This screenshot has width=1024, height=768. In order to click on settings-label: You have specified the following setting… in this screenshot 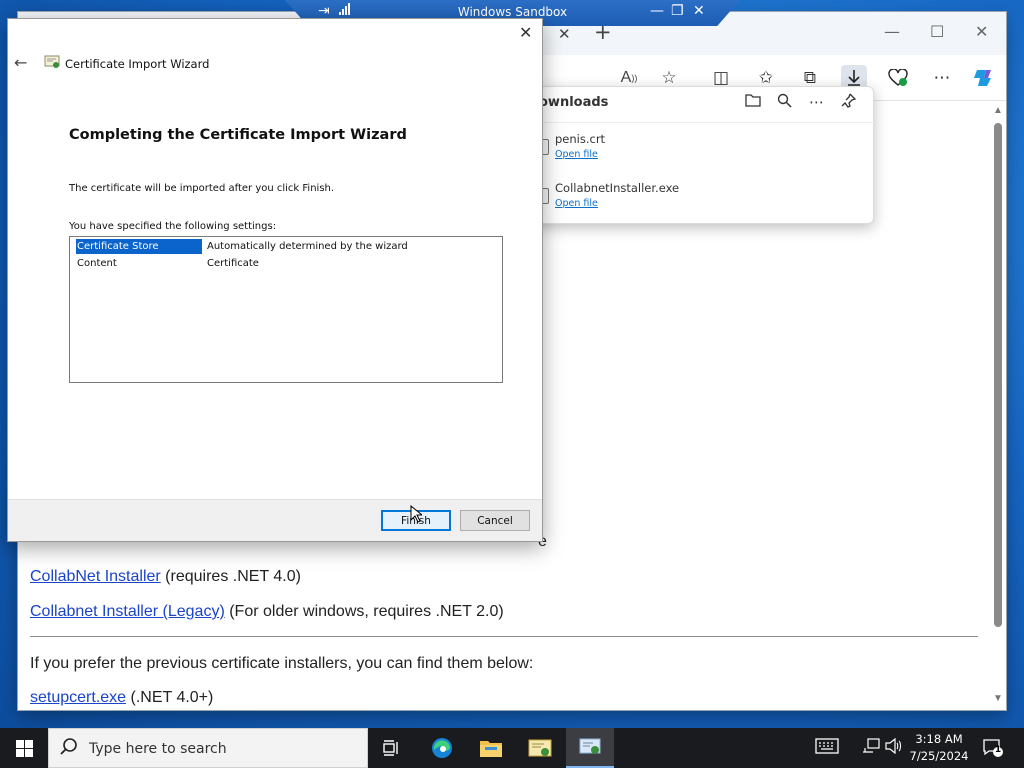, I will do `click(173, 226)`.